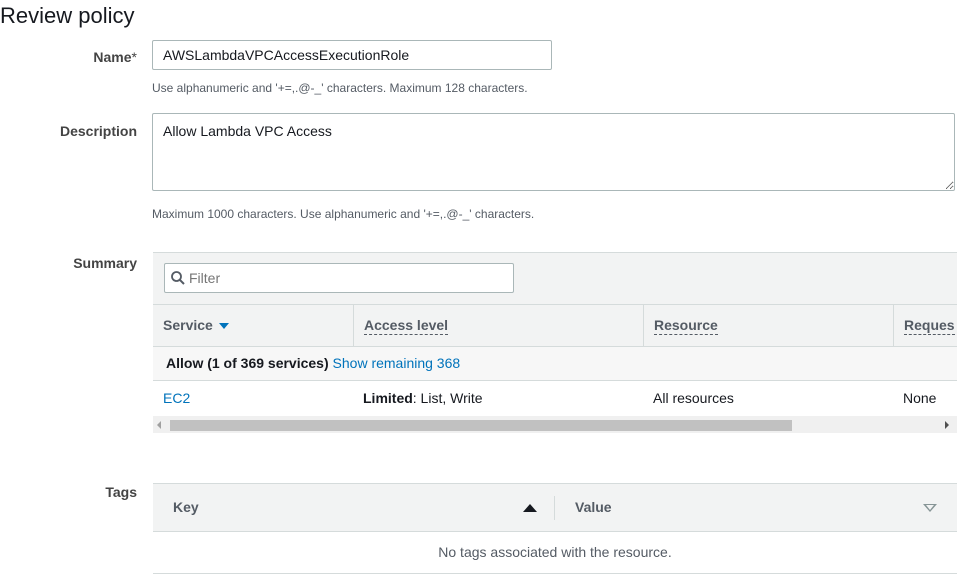  What do you see at coordinates (134, 57) in the screenshot?
I see `required-mark: *` at bounding box center [134, 57].